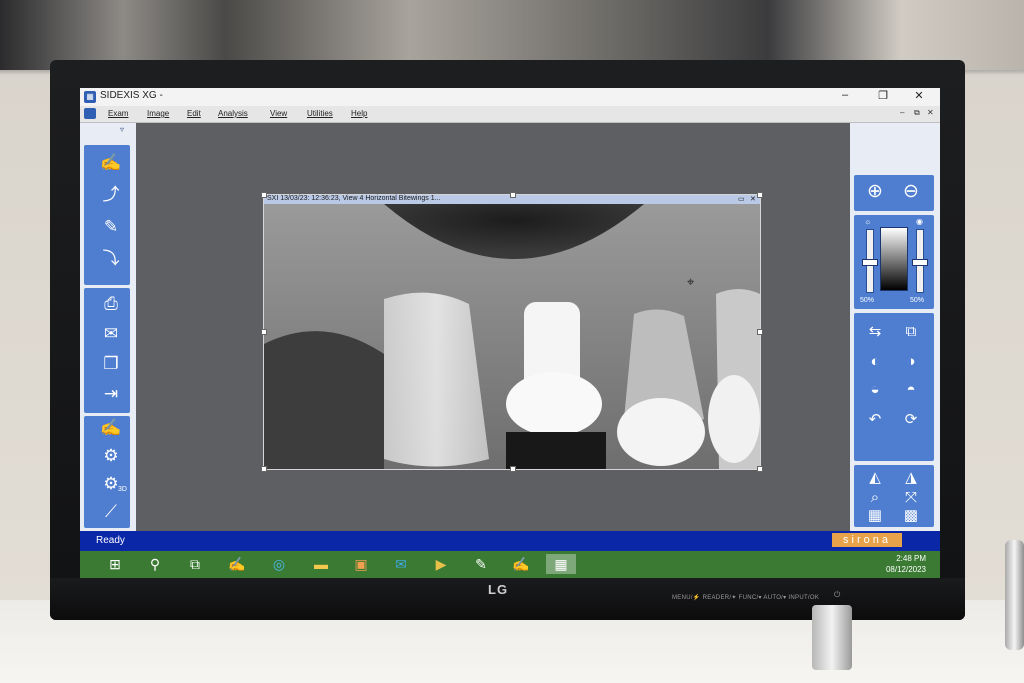 The height and width of the screenshot is (683, 1024). What do you see at coordinates (110, 540) in the screenshot?
I see `status-text: Ready` at bounding box center [110, 540].